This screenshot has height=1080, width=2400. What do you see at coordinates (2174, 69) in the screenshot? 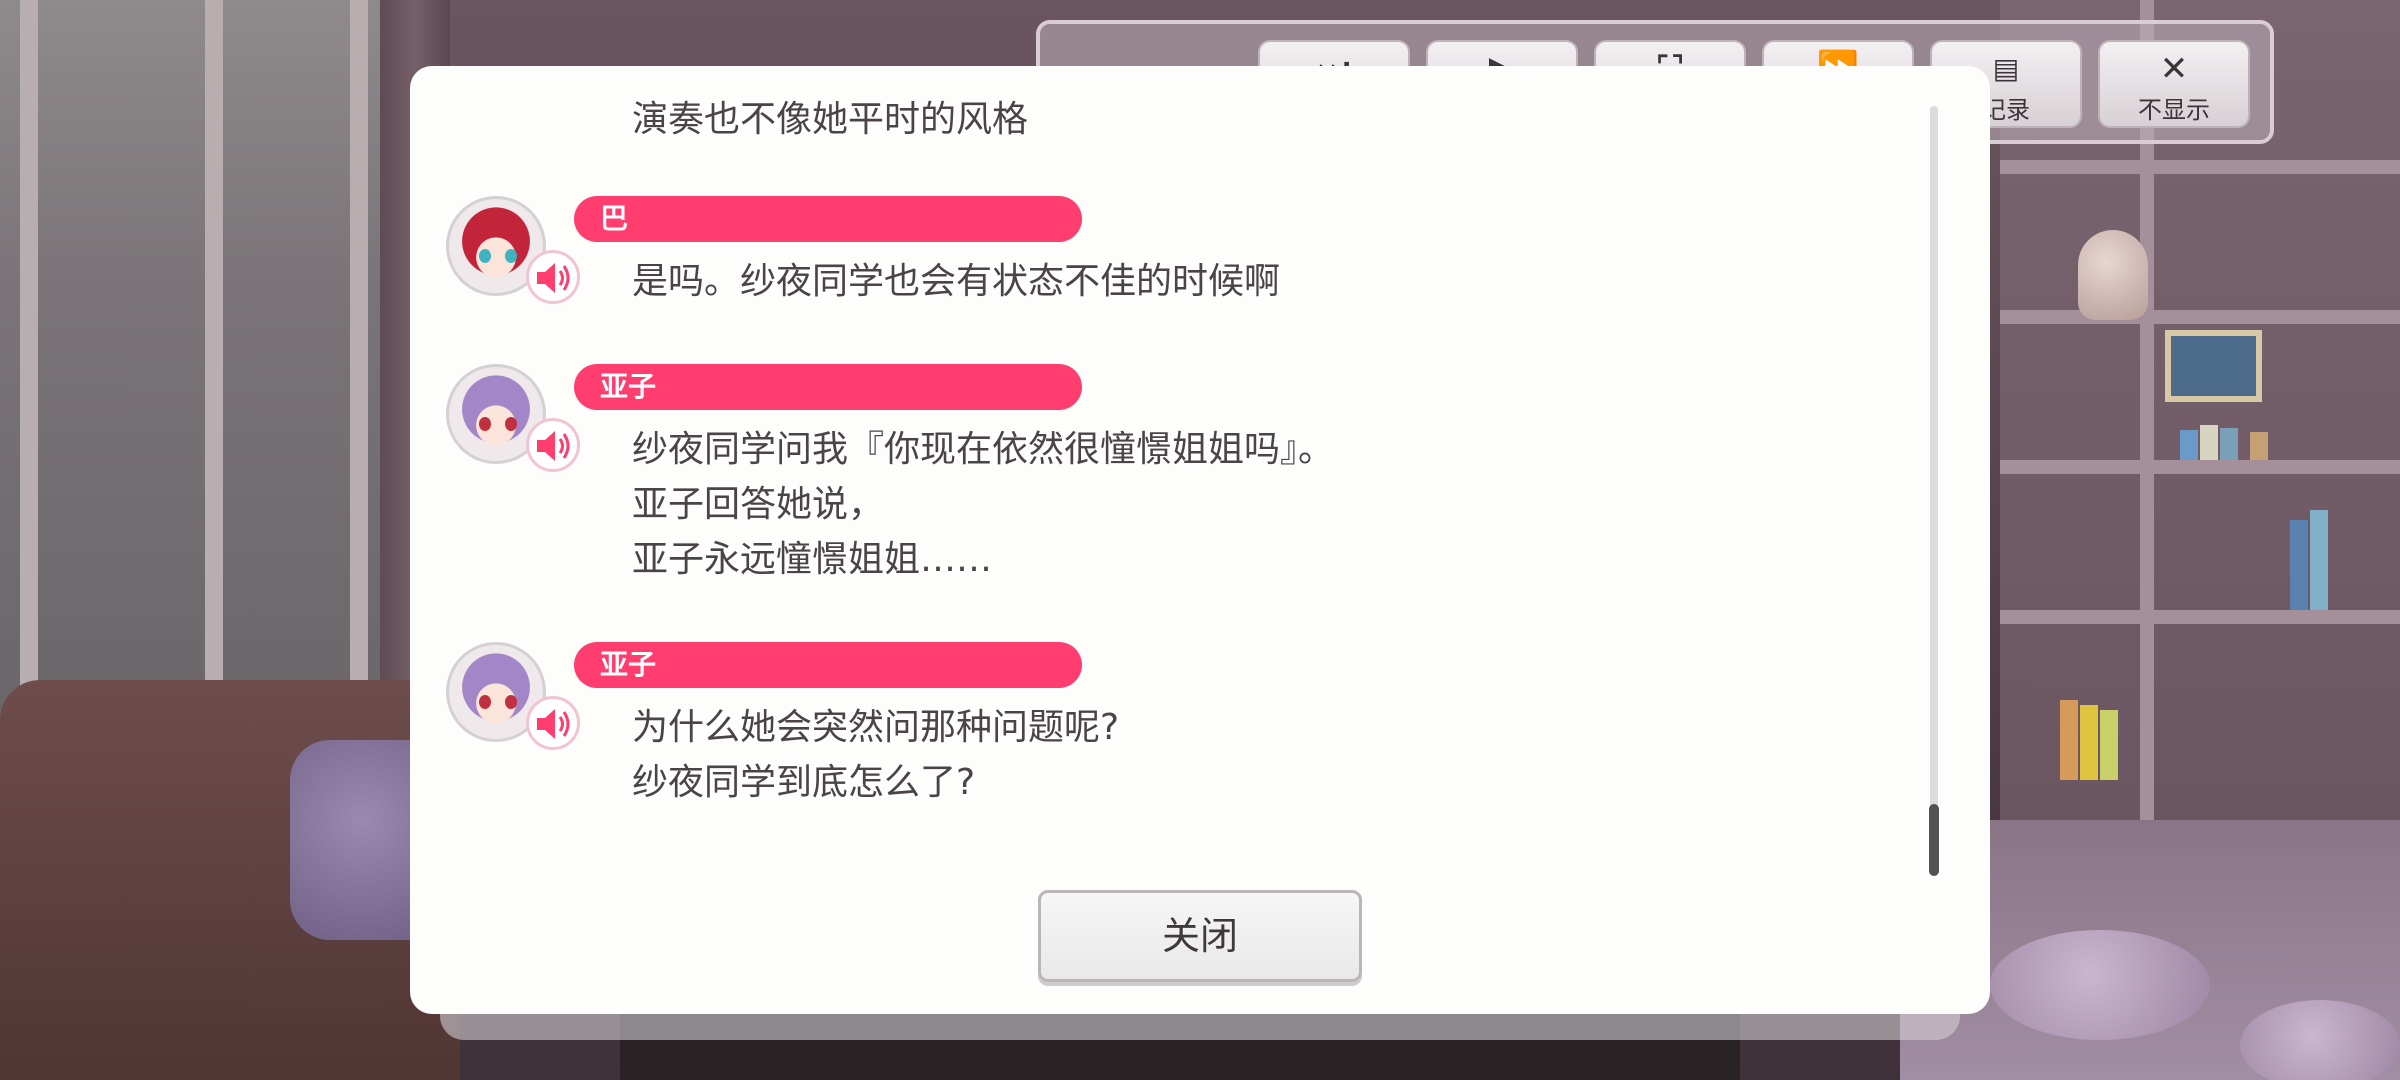
I see `close-icon: ✕` at bounding box center [2174, 69].